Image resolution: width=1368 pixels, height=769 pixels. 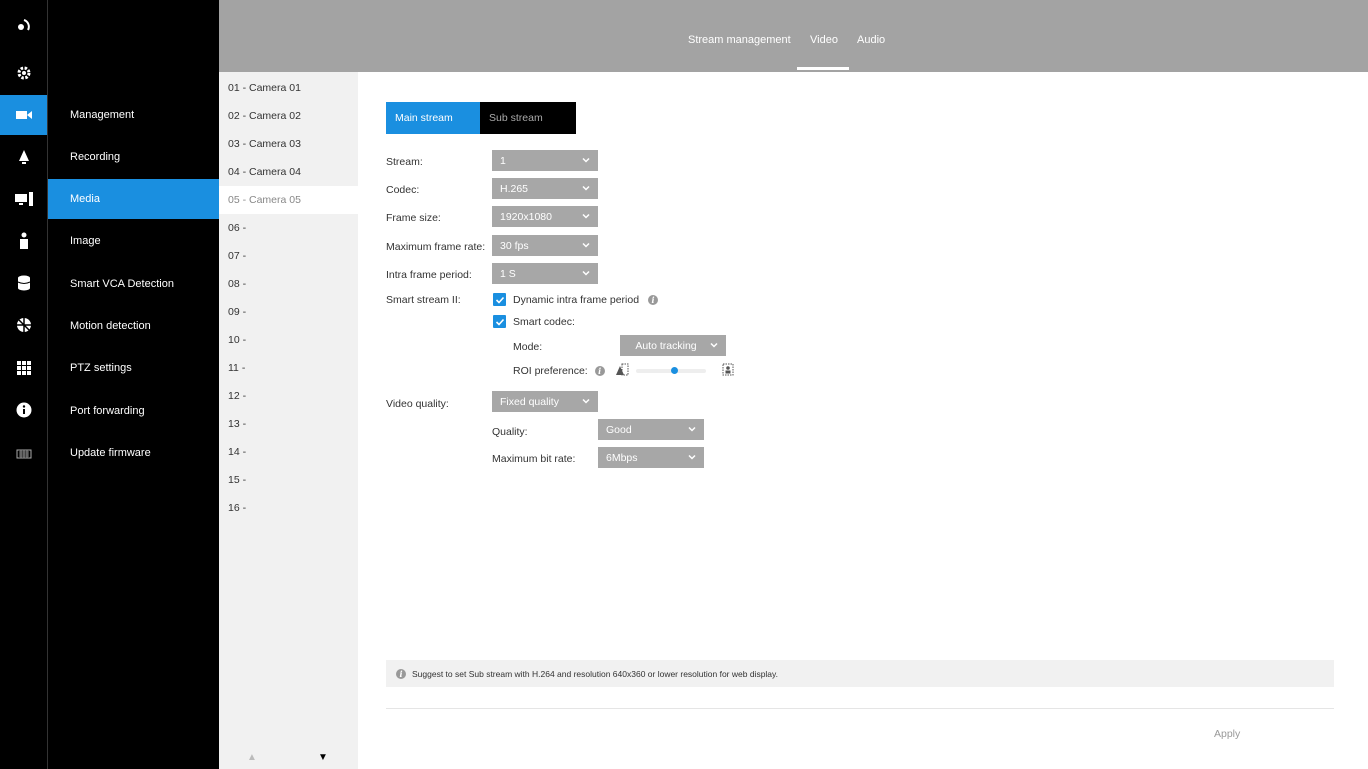 I want to click on menu-item-motion-detection: Motion detection, so click(x=133, y=326).